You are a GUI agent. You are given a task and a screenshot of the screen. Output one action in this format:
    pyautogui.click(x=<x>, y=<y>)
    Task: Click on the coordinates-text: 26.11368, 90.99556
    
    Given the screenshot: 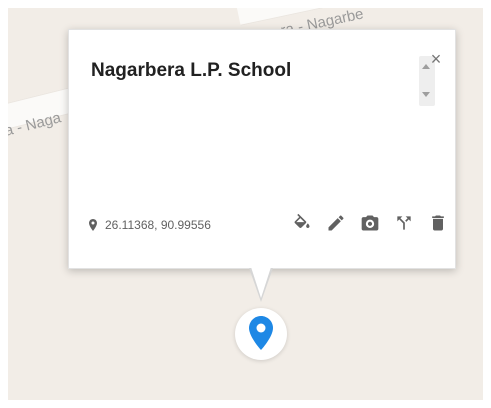 What is the action you would take?
    pyautogui.click(x=158, y=225)
    